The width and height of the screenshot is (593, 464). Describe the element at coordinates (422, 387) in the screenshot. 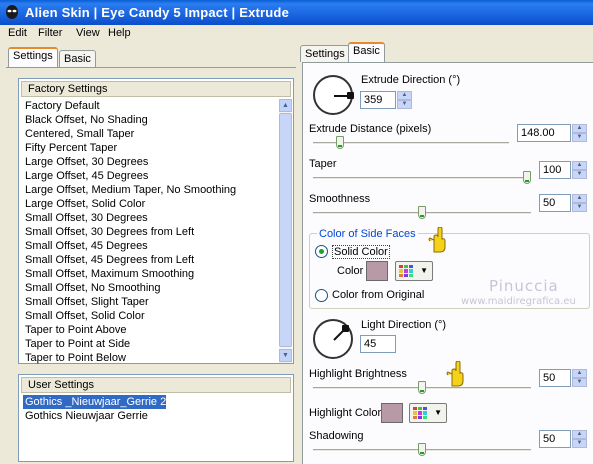

I see `highlight-brightness-slider-thumb` at that location.